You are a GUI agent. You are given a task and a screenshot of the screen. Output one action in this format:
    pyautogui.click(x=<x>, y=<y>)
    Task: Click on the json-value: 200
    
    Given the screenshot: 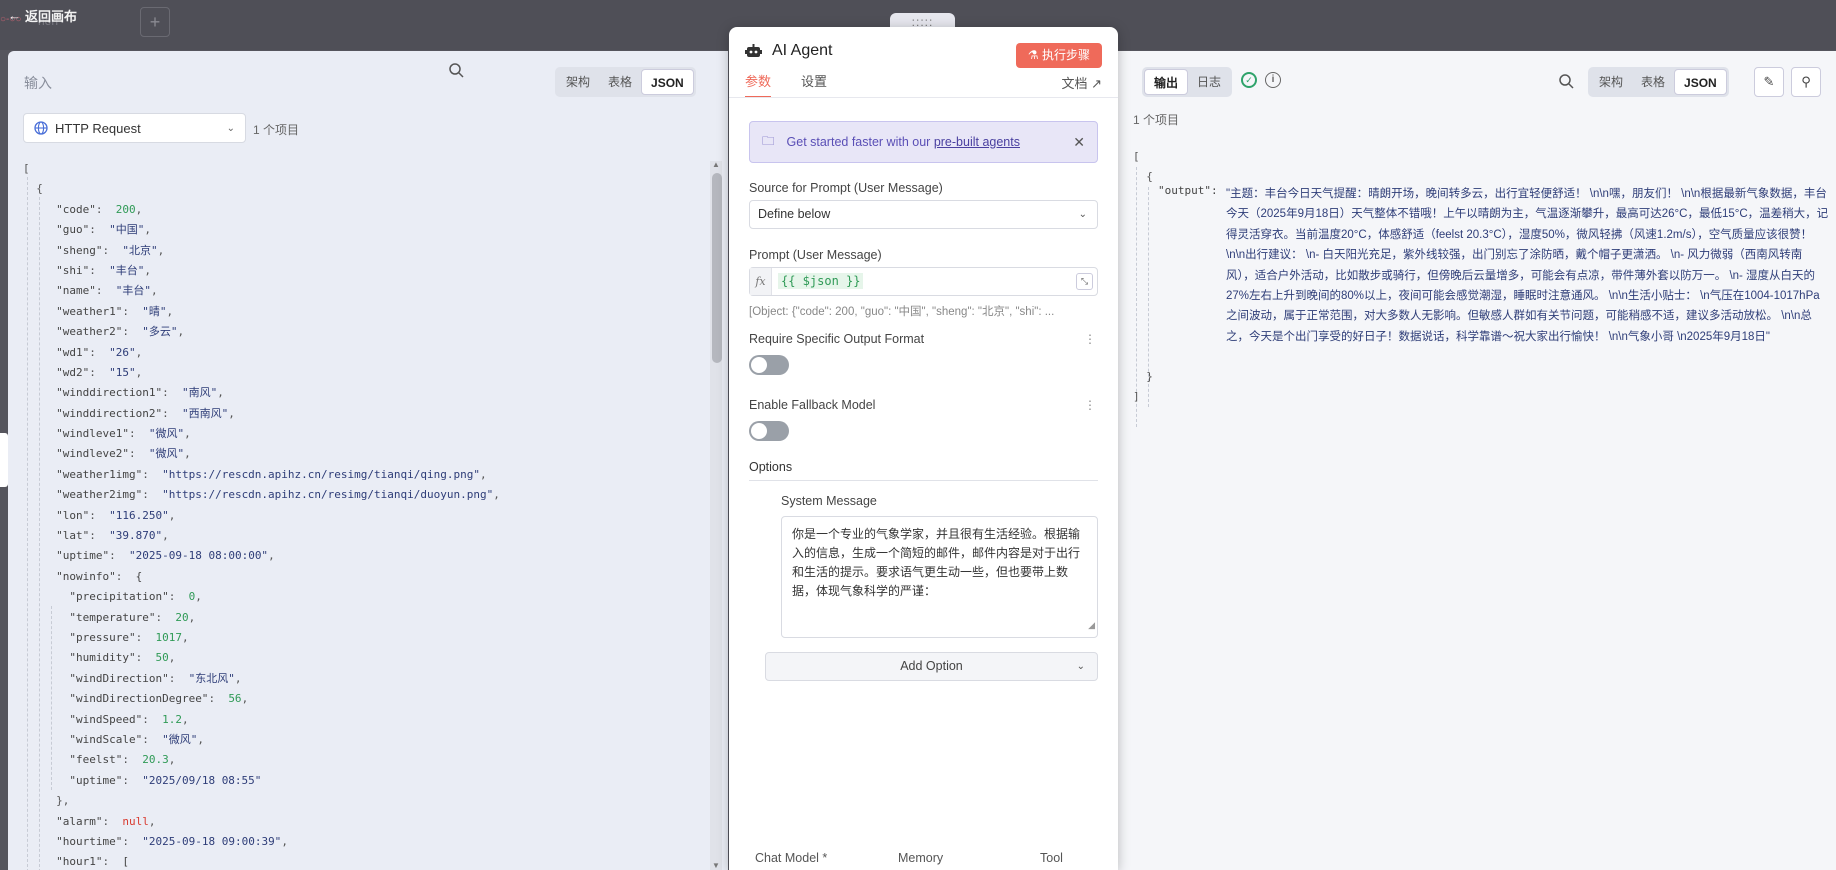 What is the action you would take?
    pyautogui.click(x=125, y=209)
    